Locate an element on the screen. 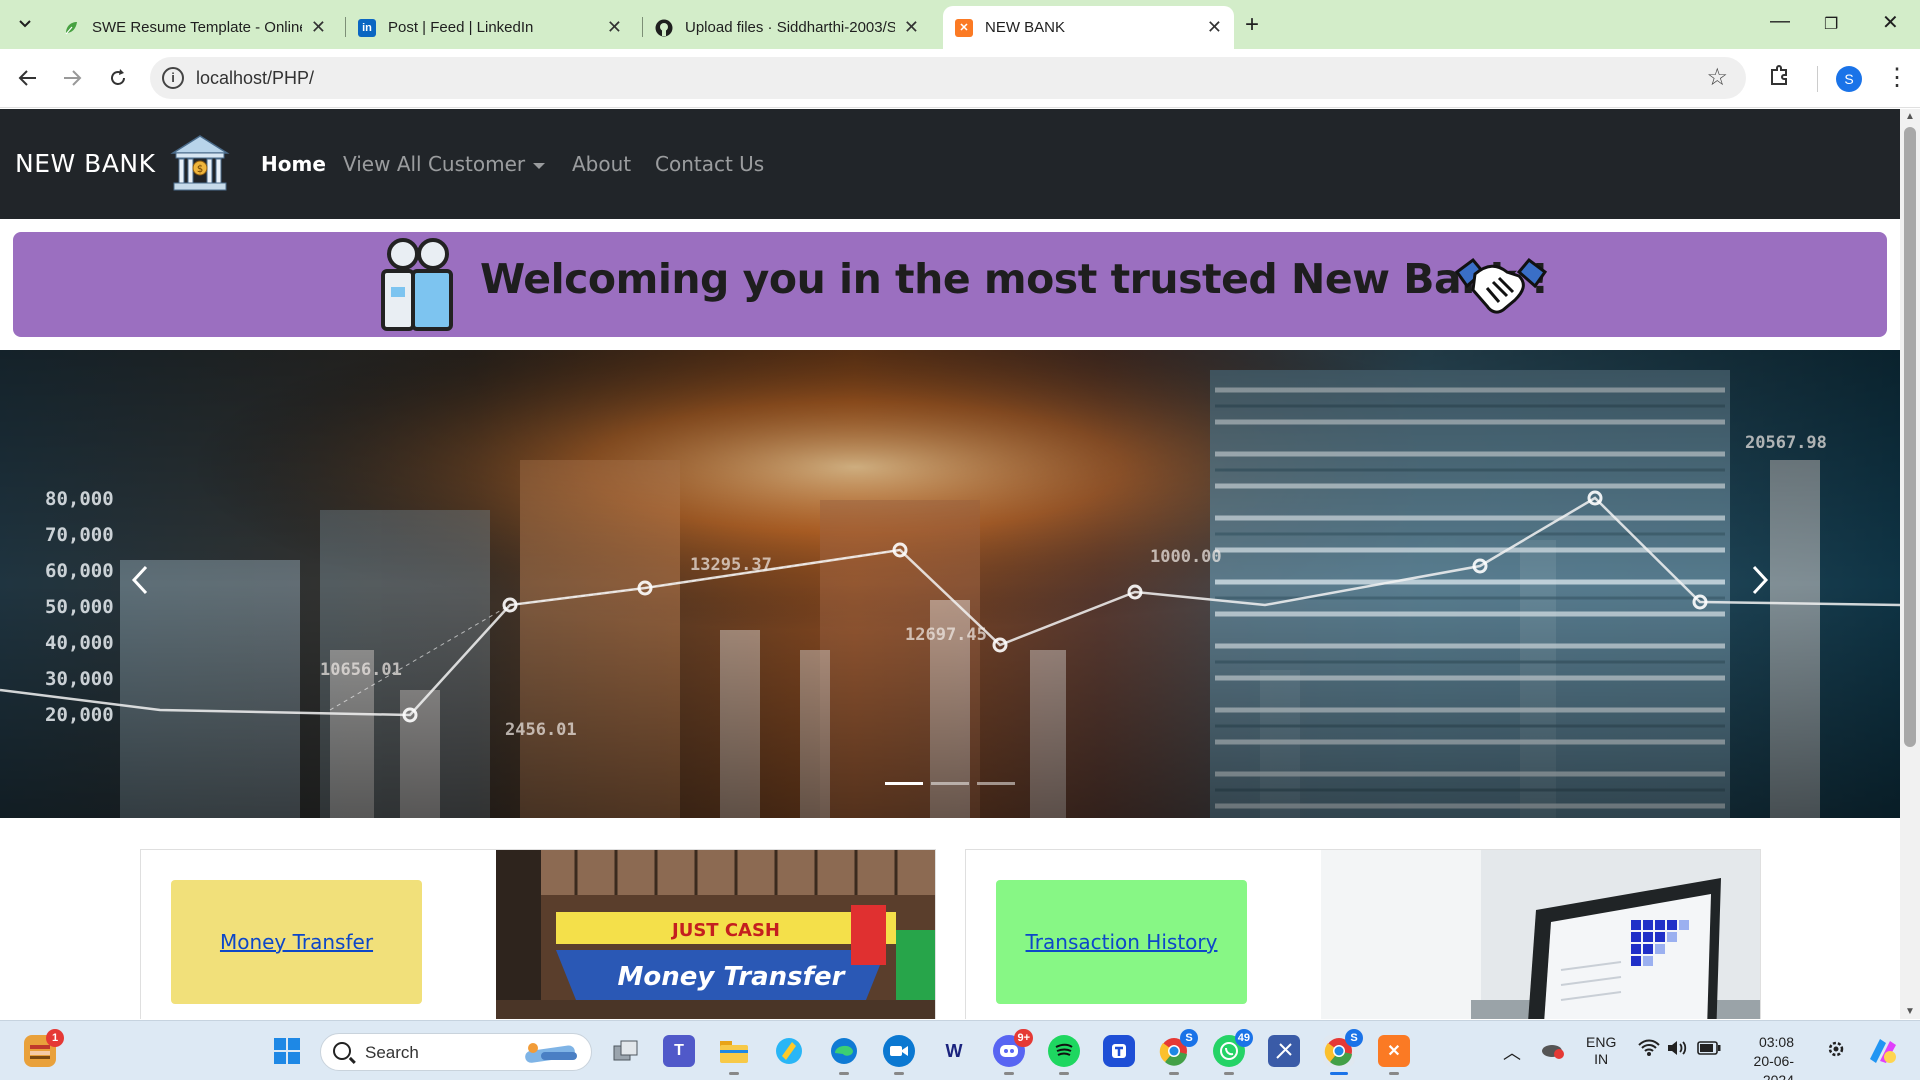 This screenshot has width=1920, height=1080. bank-building-icon: $ is located at coordinates (200, 163).